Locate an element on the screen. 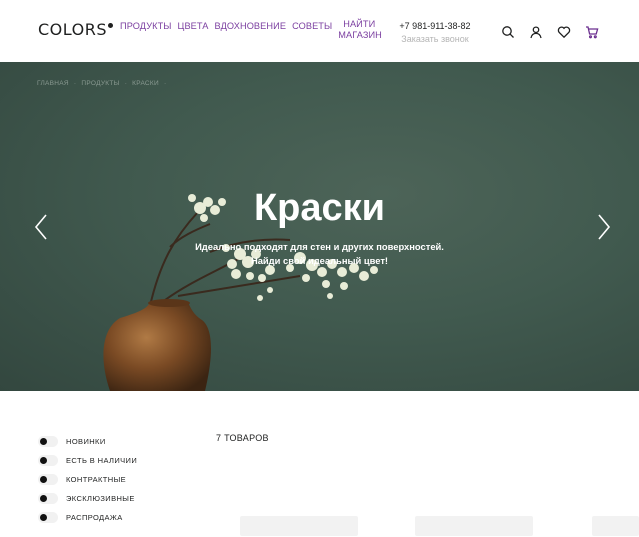 The height and width of the screenshot is (537, 639). logo: COLORS is located at coordinates (75, 29).